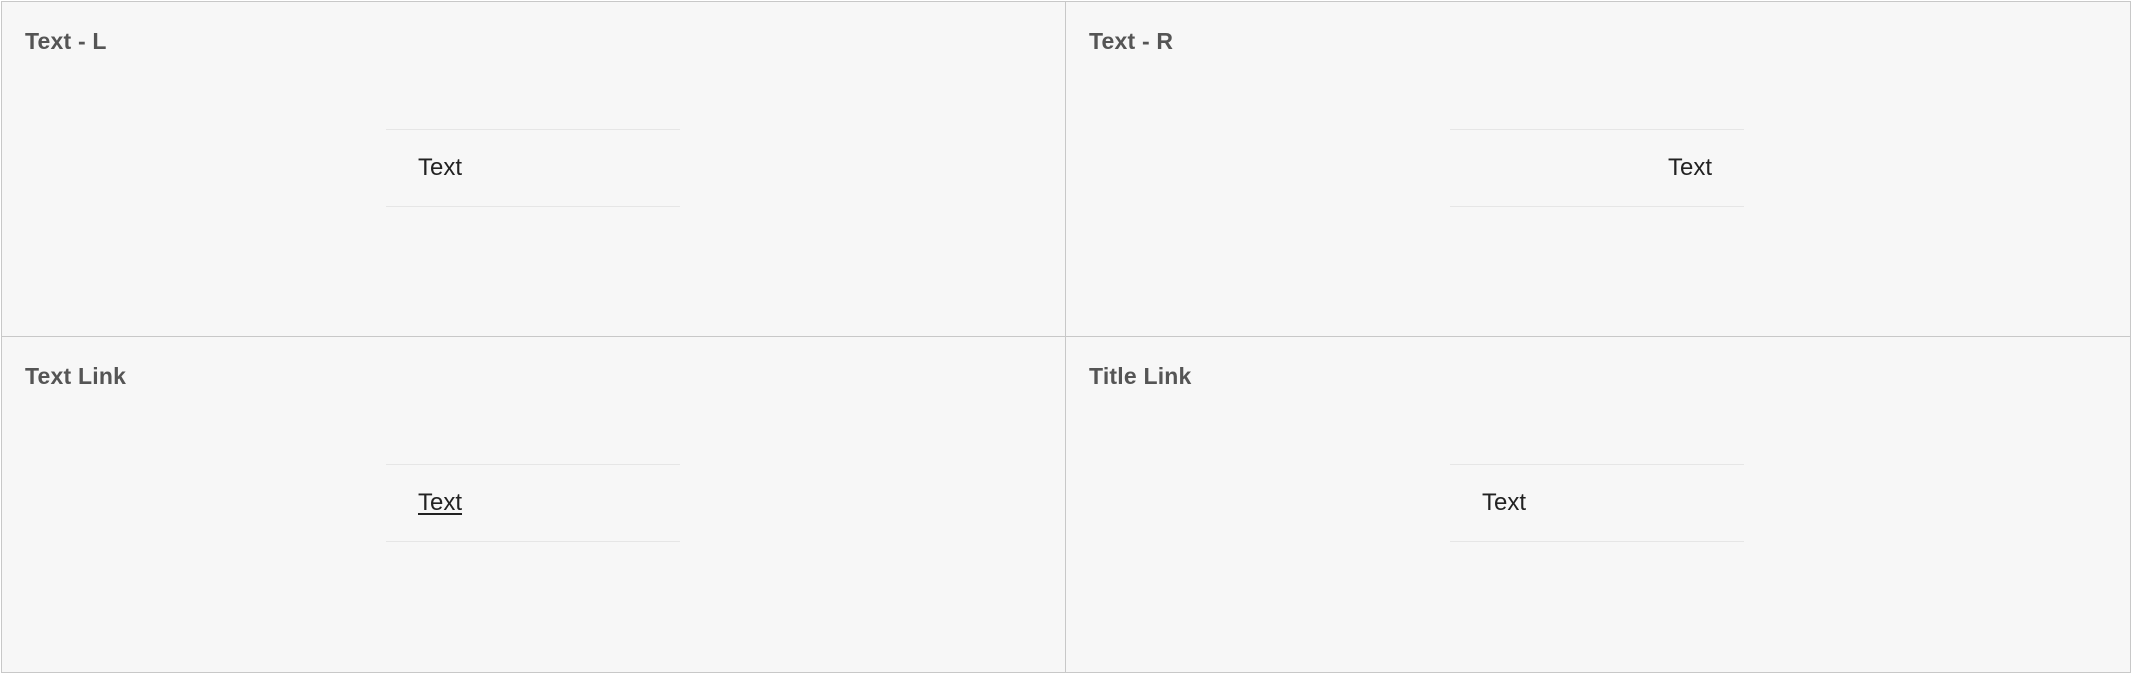  I want to click on table-cell-text-link: Text, so click(533, 503).